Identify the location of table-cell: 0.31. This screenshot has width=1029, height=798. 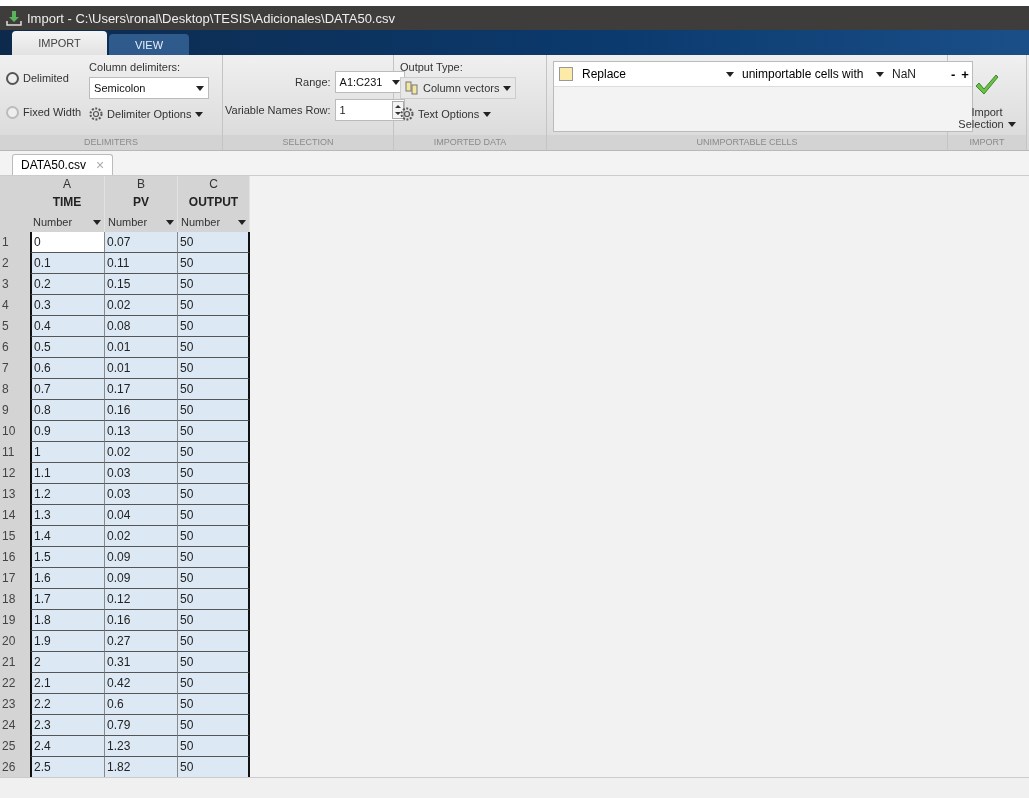
(141, 662).